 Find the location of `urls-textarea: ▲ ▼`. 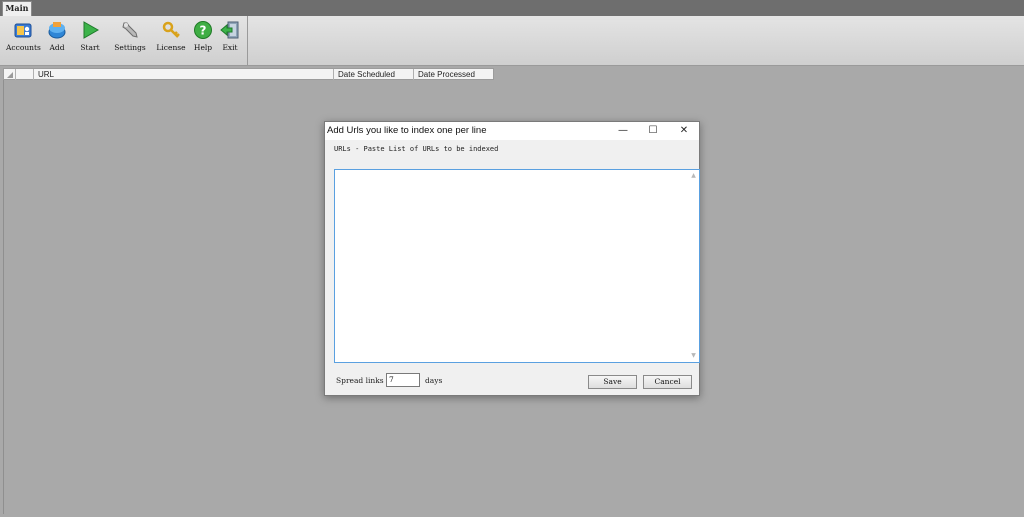

urls-textarea: ▲ ▼ is located at coordinates (517, 266).